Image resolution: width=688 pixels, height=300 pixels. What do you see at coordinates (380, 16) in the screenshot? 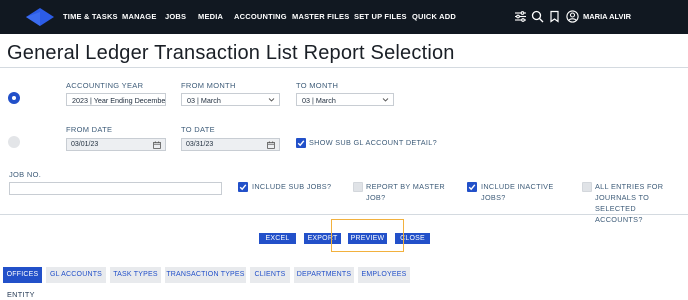
I see `nav-set-up-files: SET UP FILES` at bounding box center [380, 16].